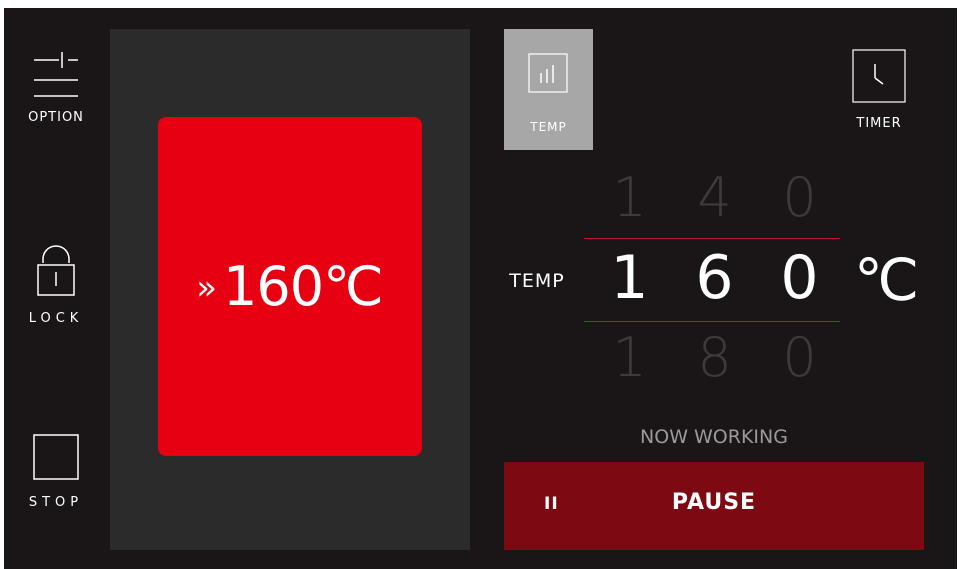  I want to click on stop-button: STOP, so click(56, 478).